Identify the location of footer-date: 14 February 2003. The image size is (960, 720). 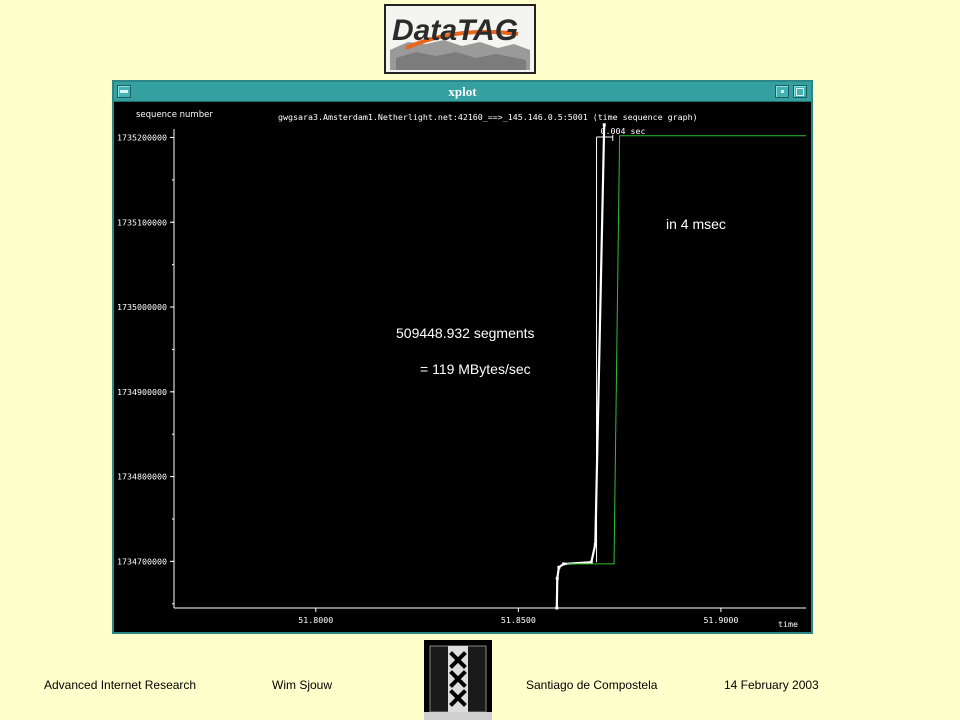
(771, 685).